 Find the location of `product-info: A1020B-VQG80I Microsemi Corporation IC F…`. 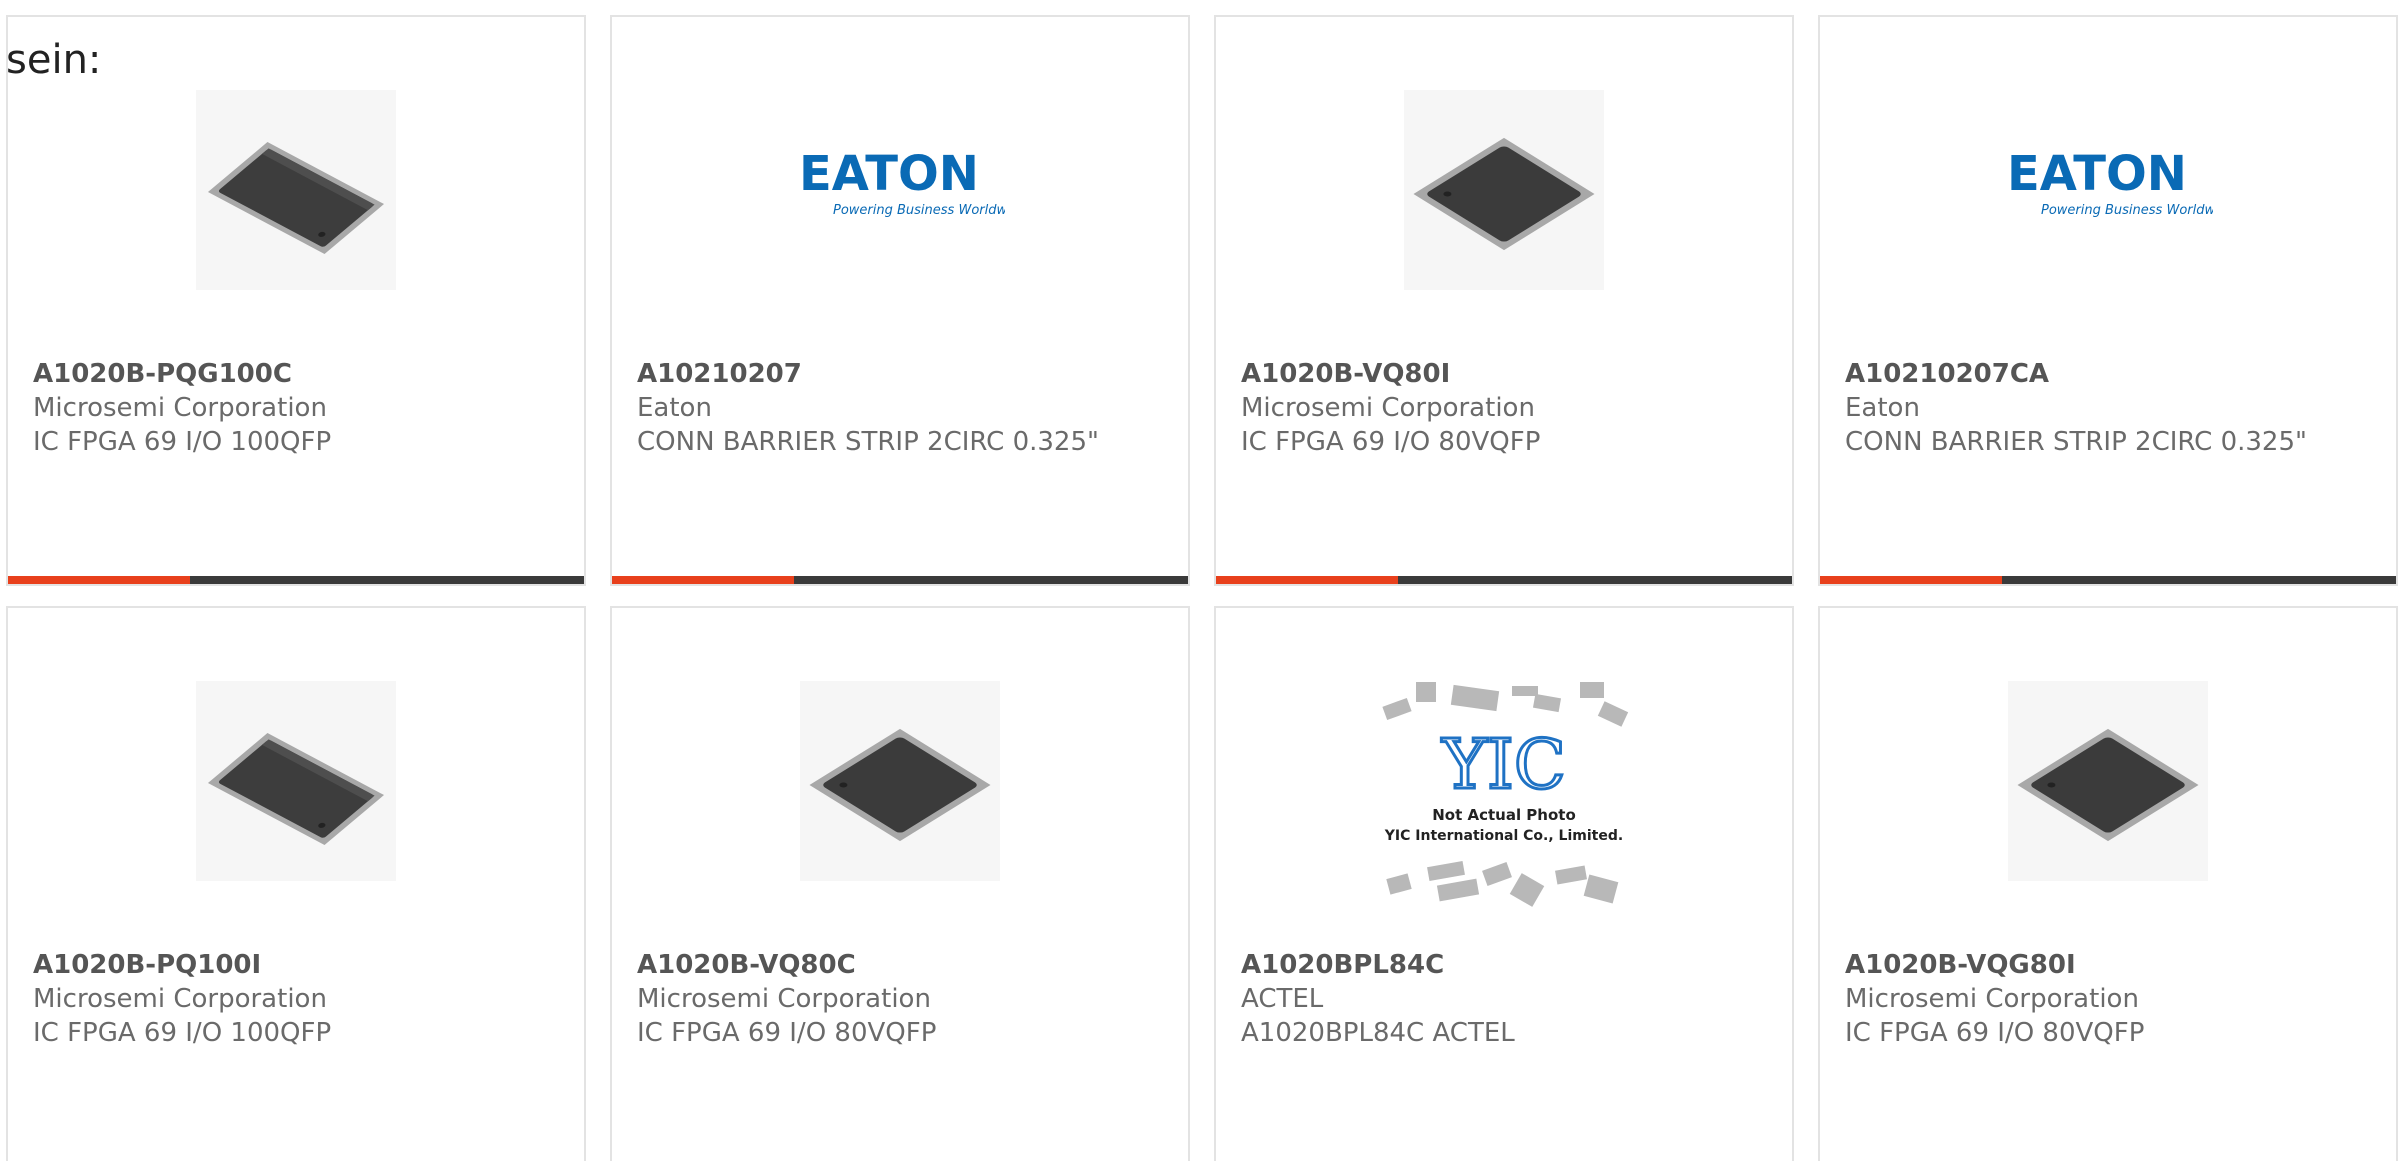

product-info: A1020B-VQG80I Microsemi Corporation IC F… is located at coordinates (2108, 999).